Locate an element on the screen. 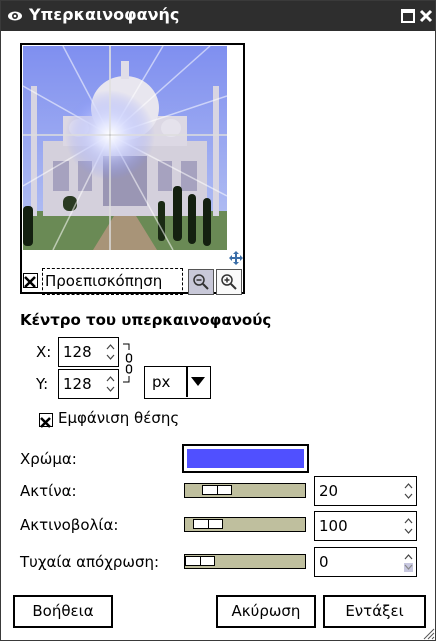 The width and height of the screenshot is (436, 641). radius-value: 20 is located at coordinates (329, 491).